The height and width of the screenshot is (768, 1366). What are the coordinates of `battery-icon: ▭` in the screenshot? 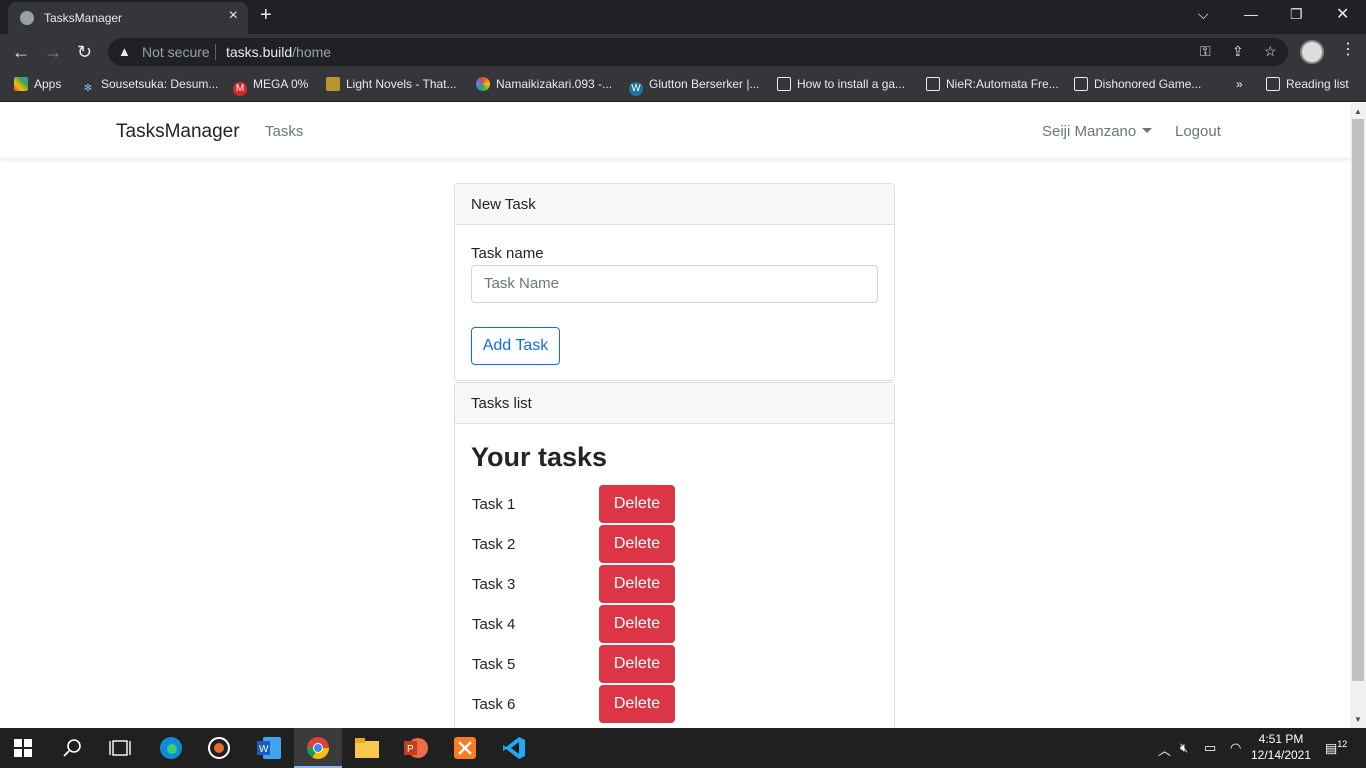 It's located at (1210, 748).